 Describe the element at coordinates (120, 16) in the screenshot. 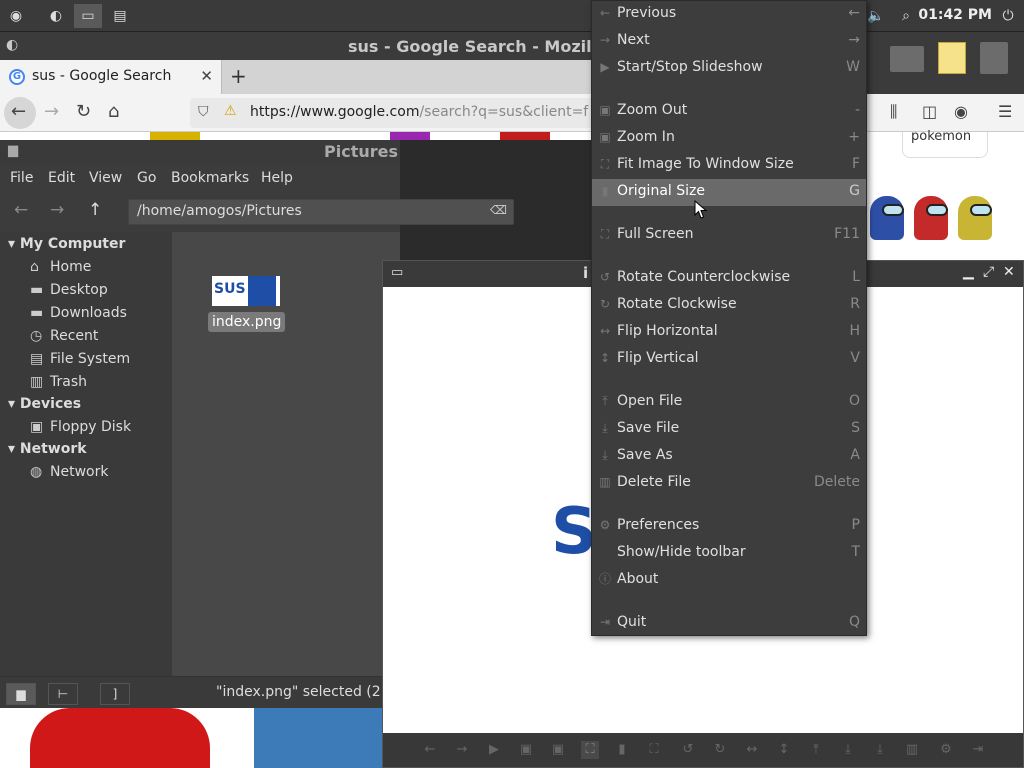

I see `window-list-icon: ▤` at that location.